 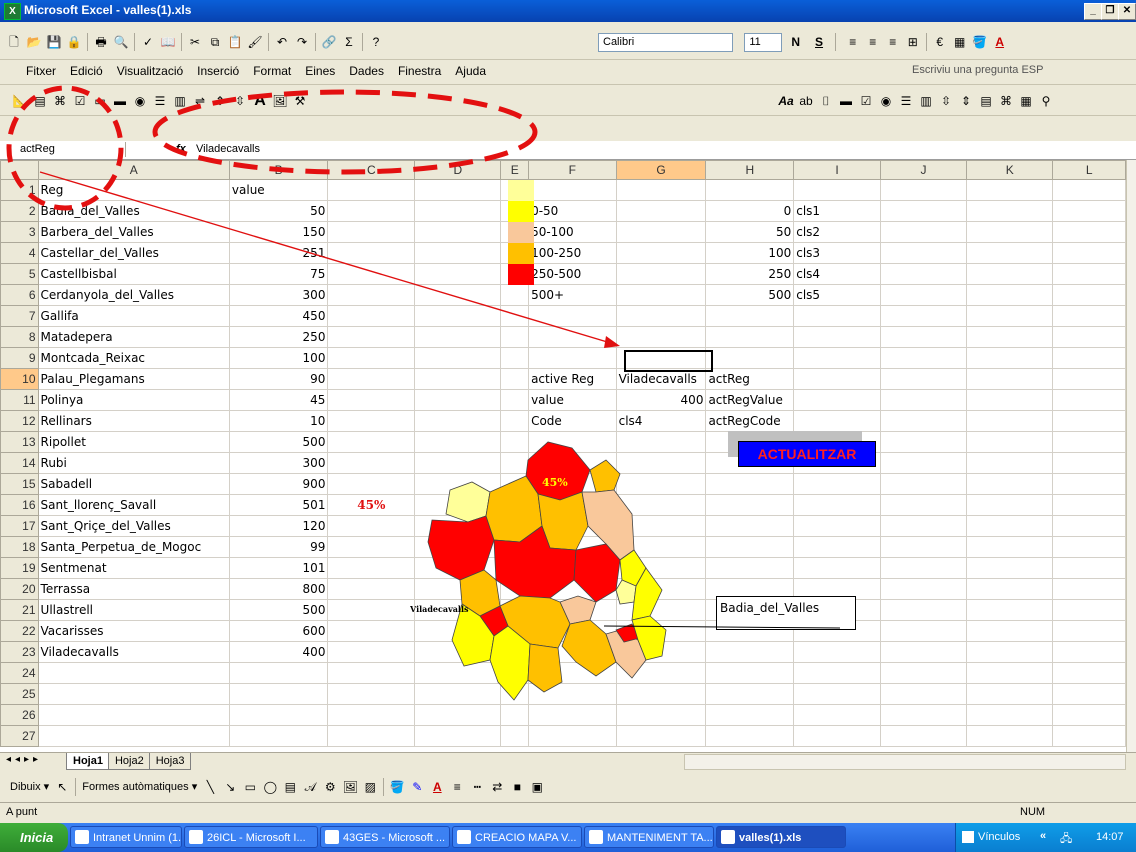 What do you see at coordinates (458, 400) in the screenshot?
I see `cell-d11` at bounding box center [458, 400].